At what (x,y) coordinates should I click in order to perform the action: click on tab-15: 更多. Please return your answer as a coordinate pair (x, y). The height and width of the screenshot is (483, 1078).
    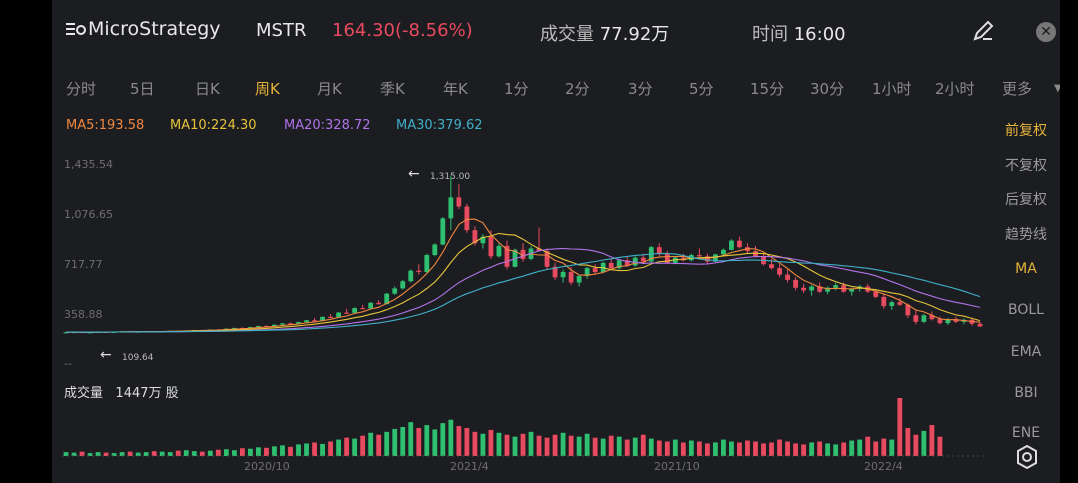
    Looking at the image, I should click on (1017, 88).